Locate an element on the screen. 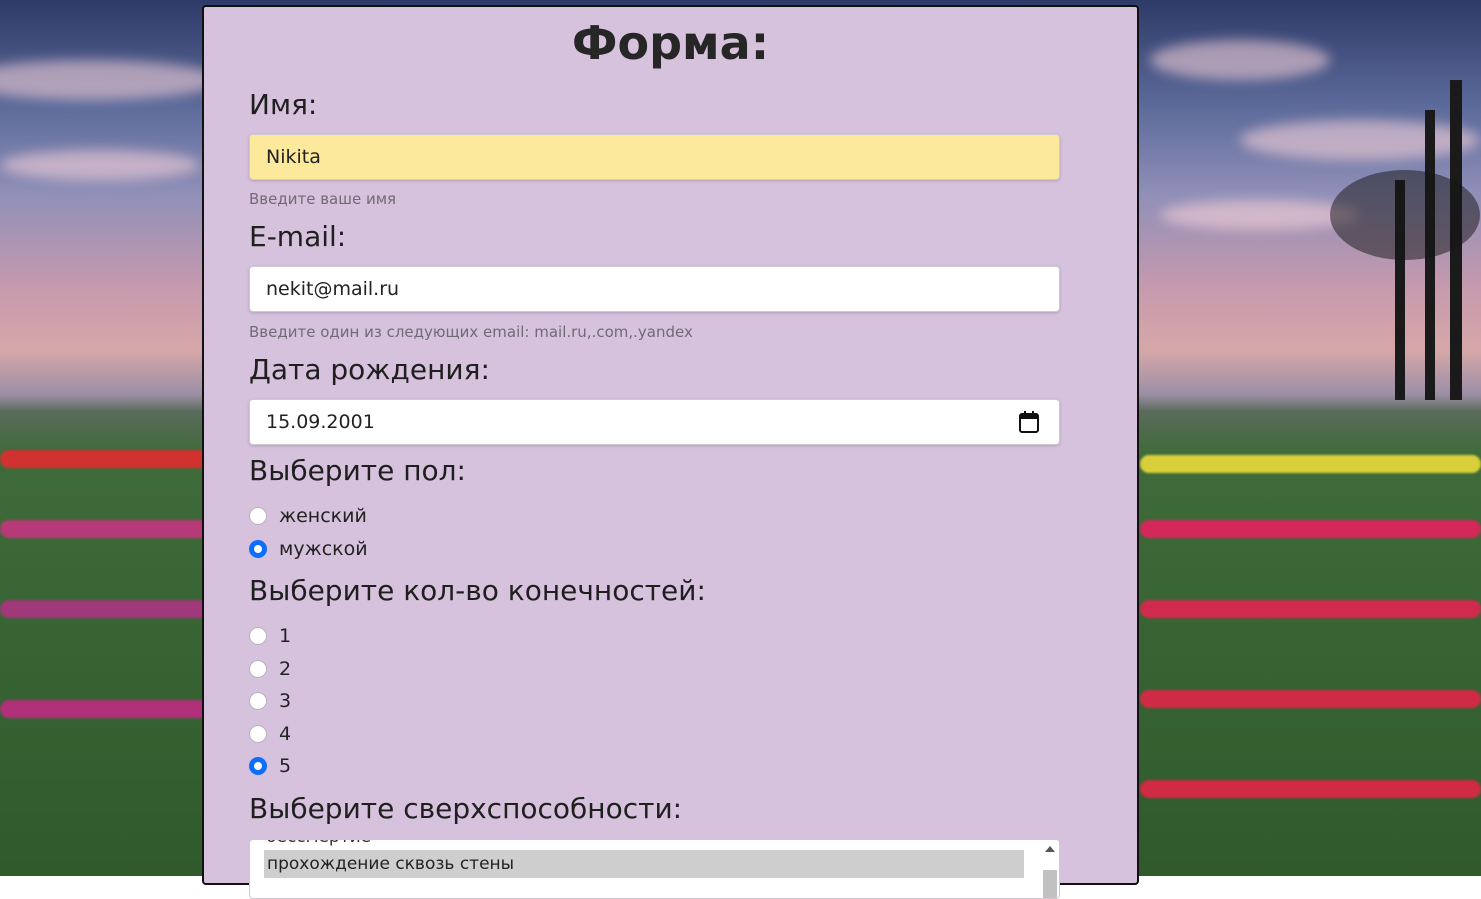  abilities-option-selected: прохождение сквозь стены is located at coordinates (644, 864).